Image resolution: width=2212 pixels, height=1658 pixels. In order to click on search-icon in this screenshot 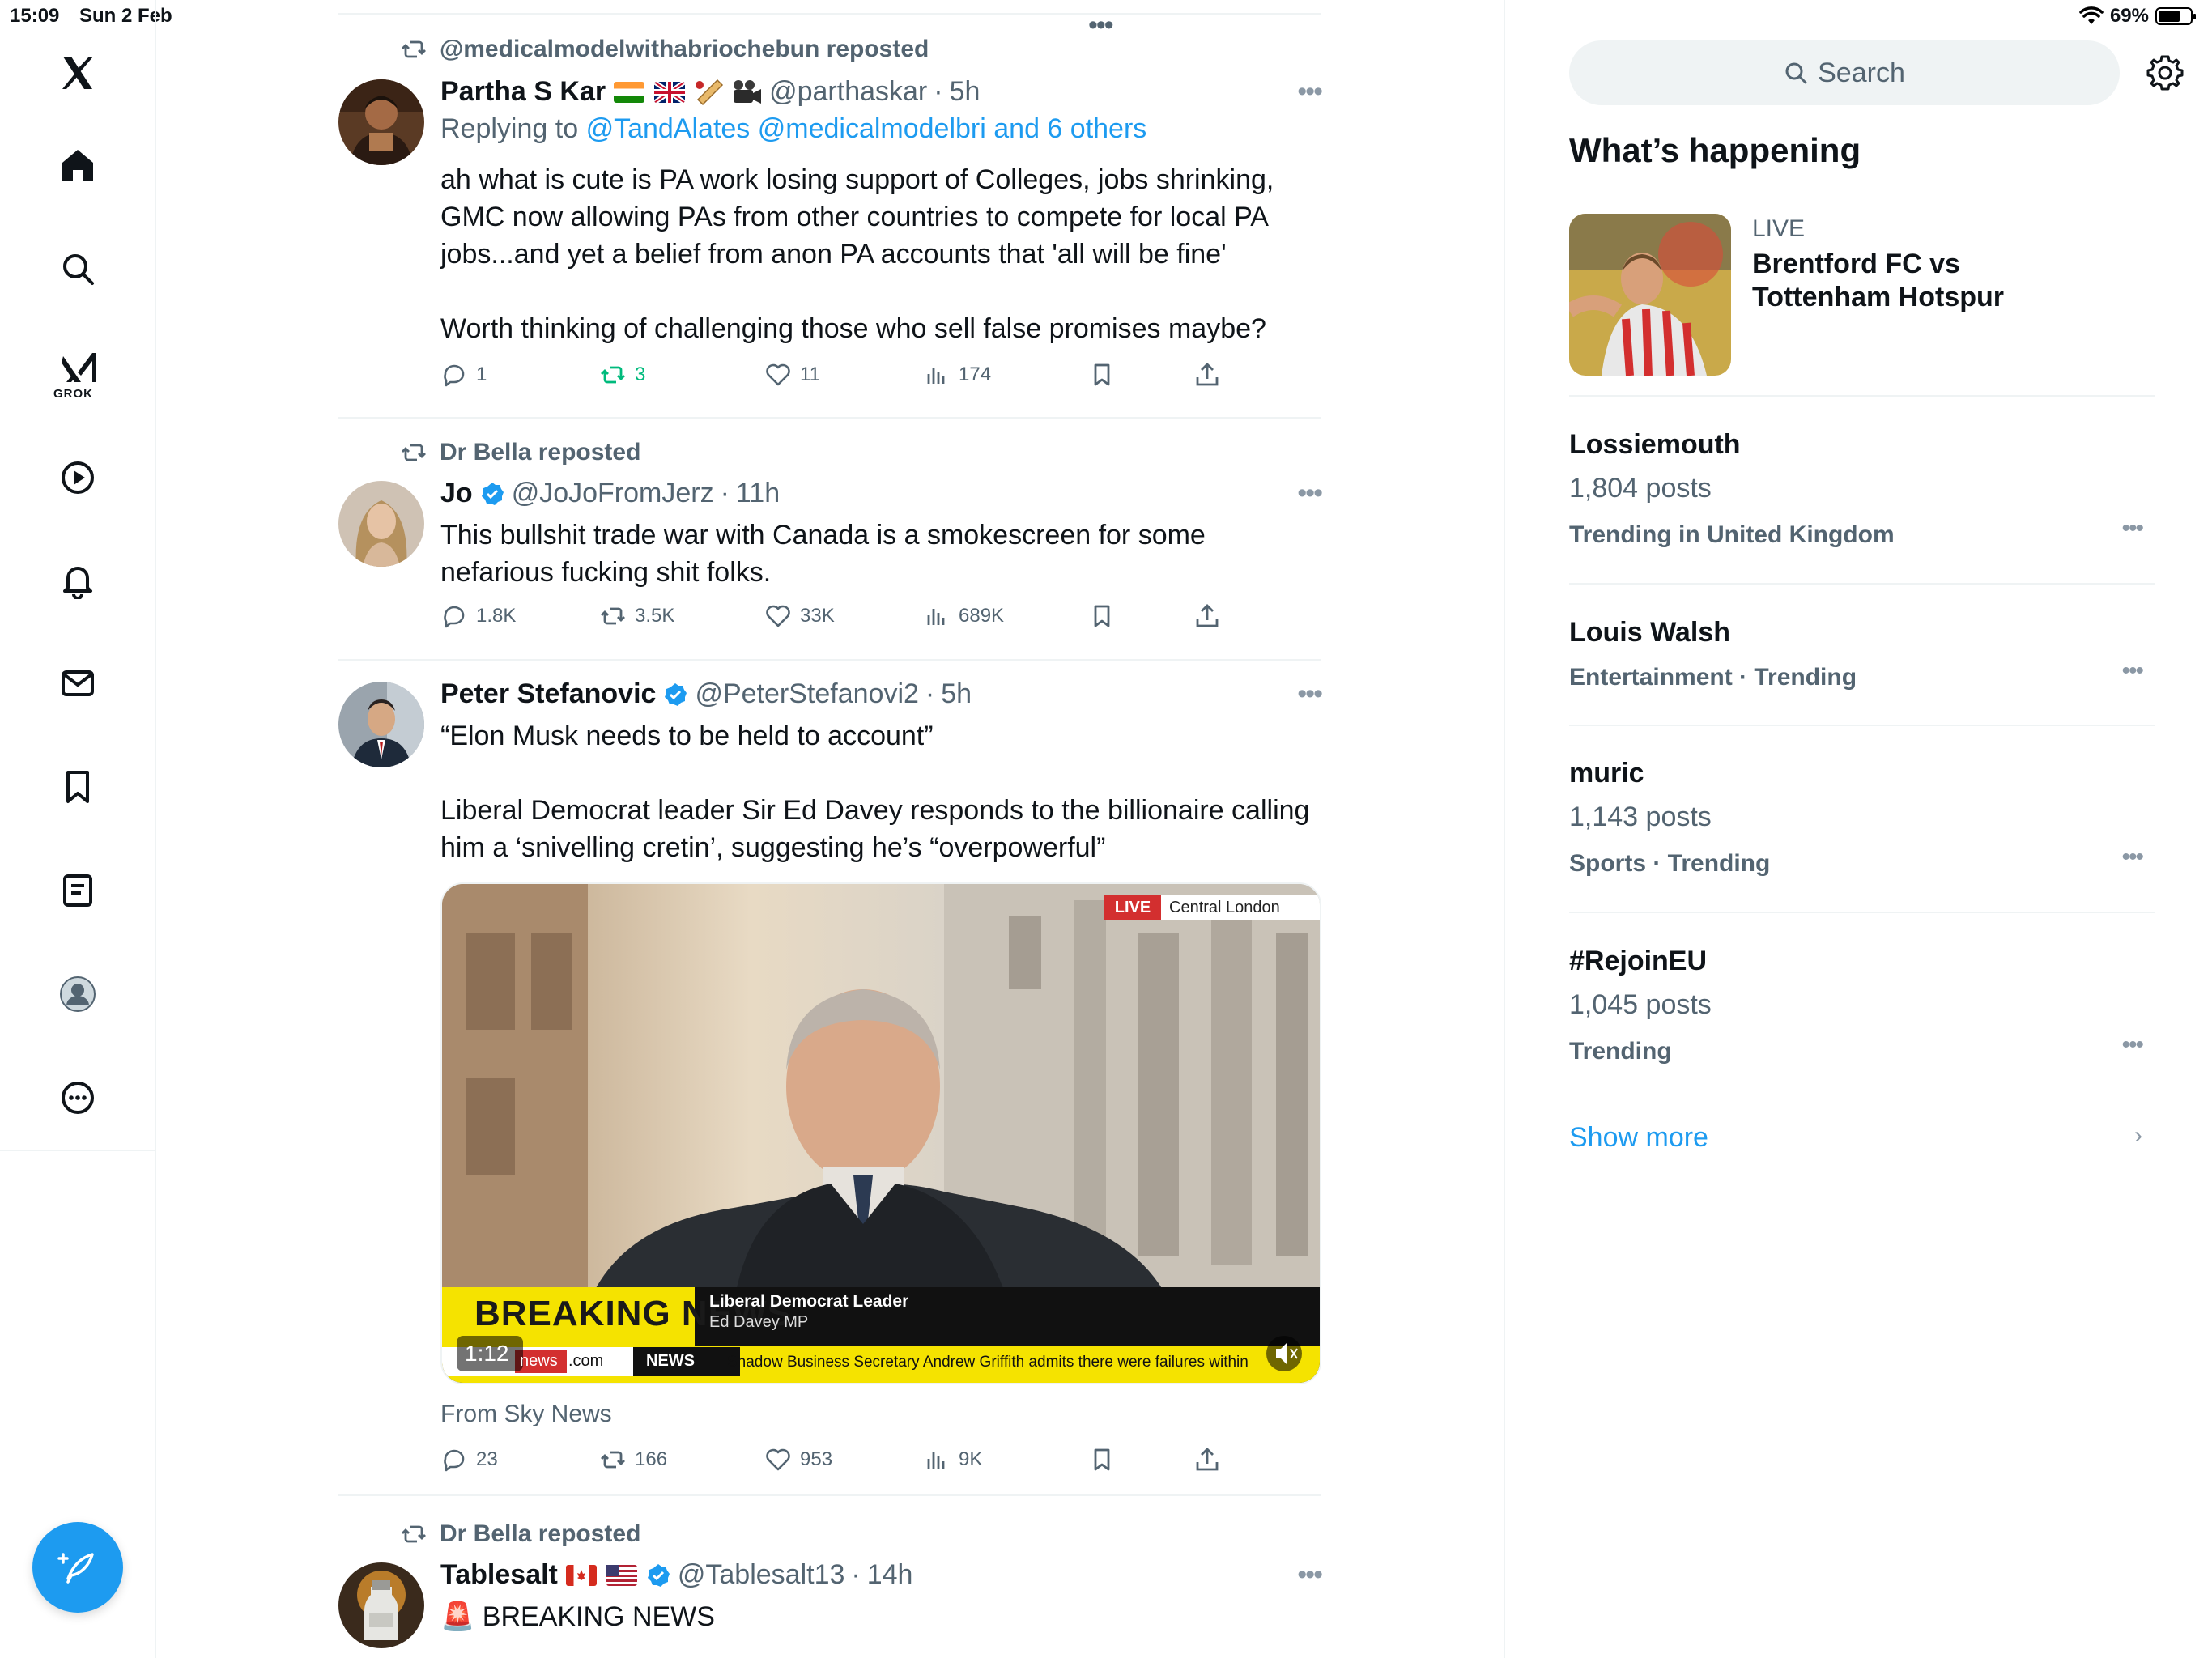, I will do `click(77, 268)`.